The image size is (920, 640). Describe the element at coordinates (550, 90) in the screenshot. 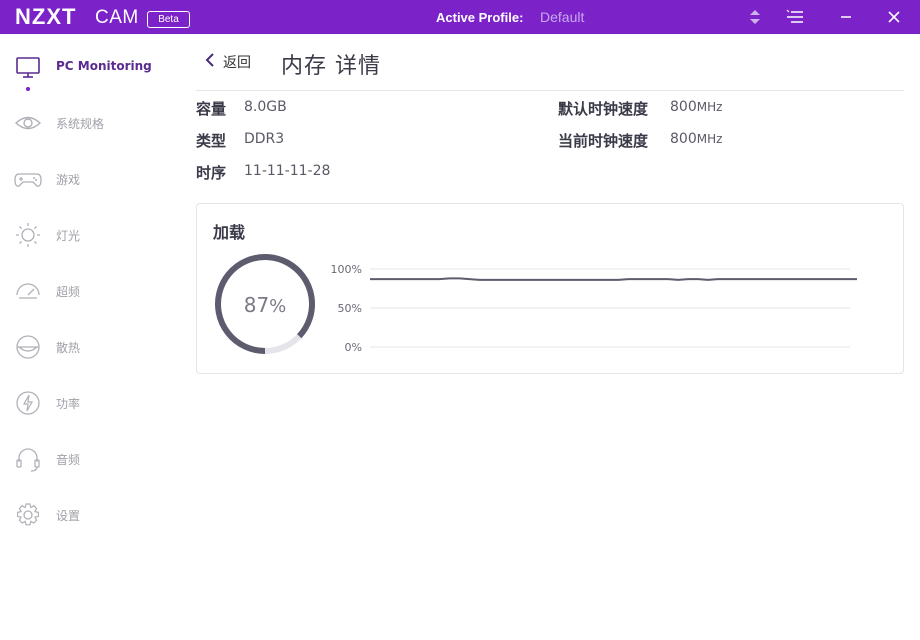

I see `header-divider` at that location.